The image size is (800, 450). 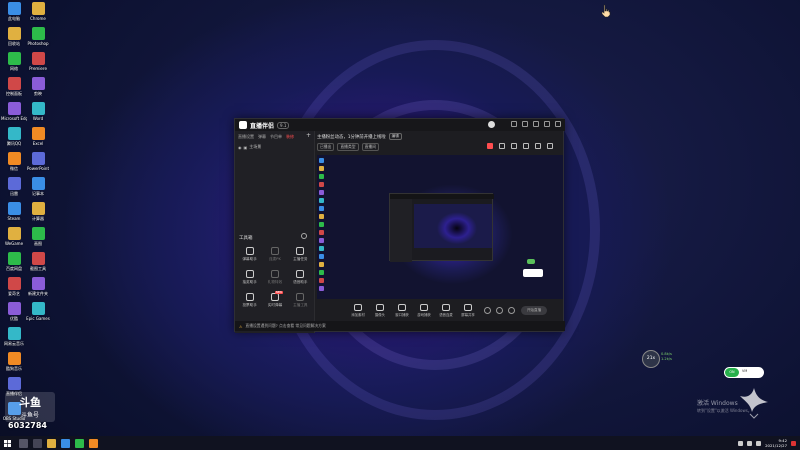 What do you see at coordinates (759, 443) in the screenshot?
I see `ime-icon` at bounding box center [759, 443].